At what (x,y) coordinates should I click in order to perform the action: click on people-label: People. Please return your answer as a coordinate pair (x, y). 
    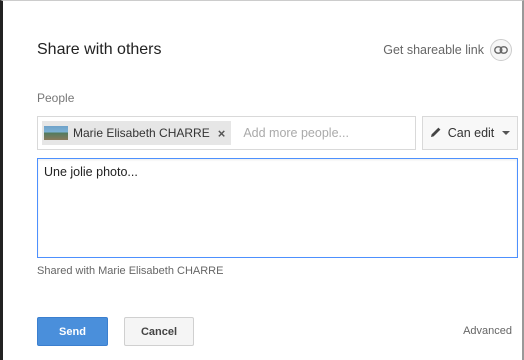
    Looking at the image, I should click on (56, 98).